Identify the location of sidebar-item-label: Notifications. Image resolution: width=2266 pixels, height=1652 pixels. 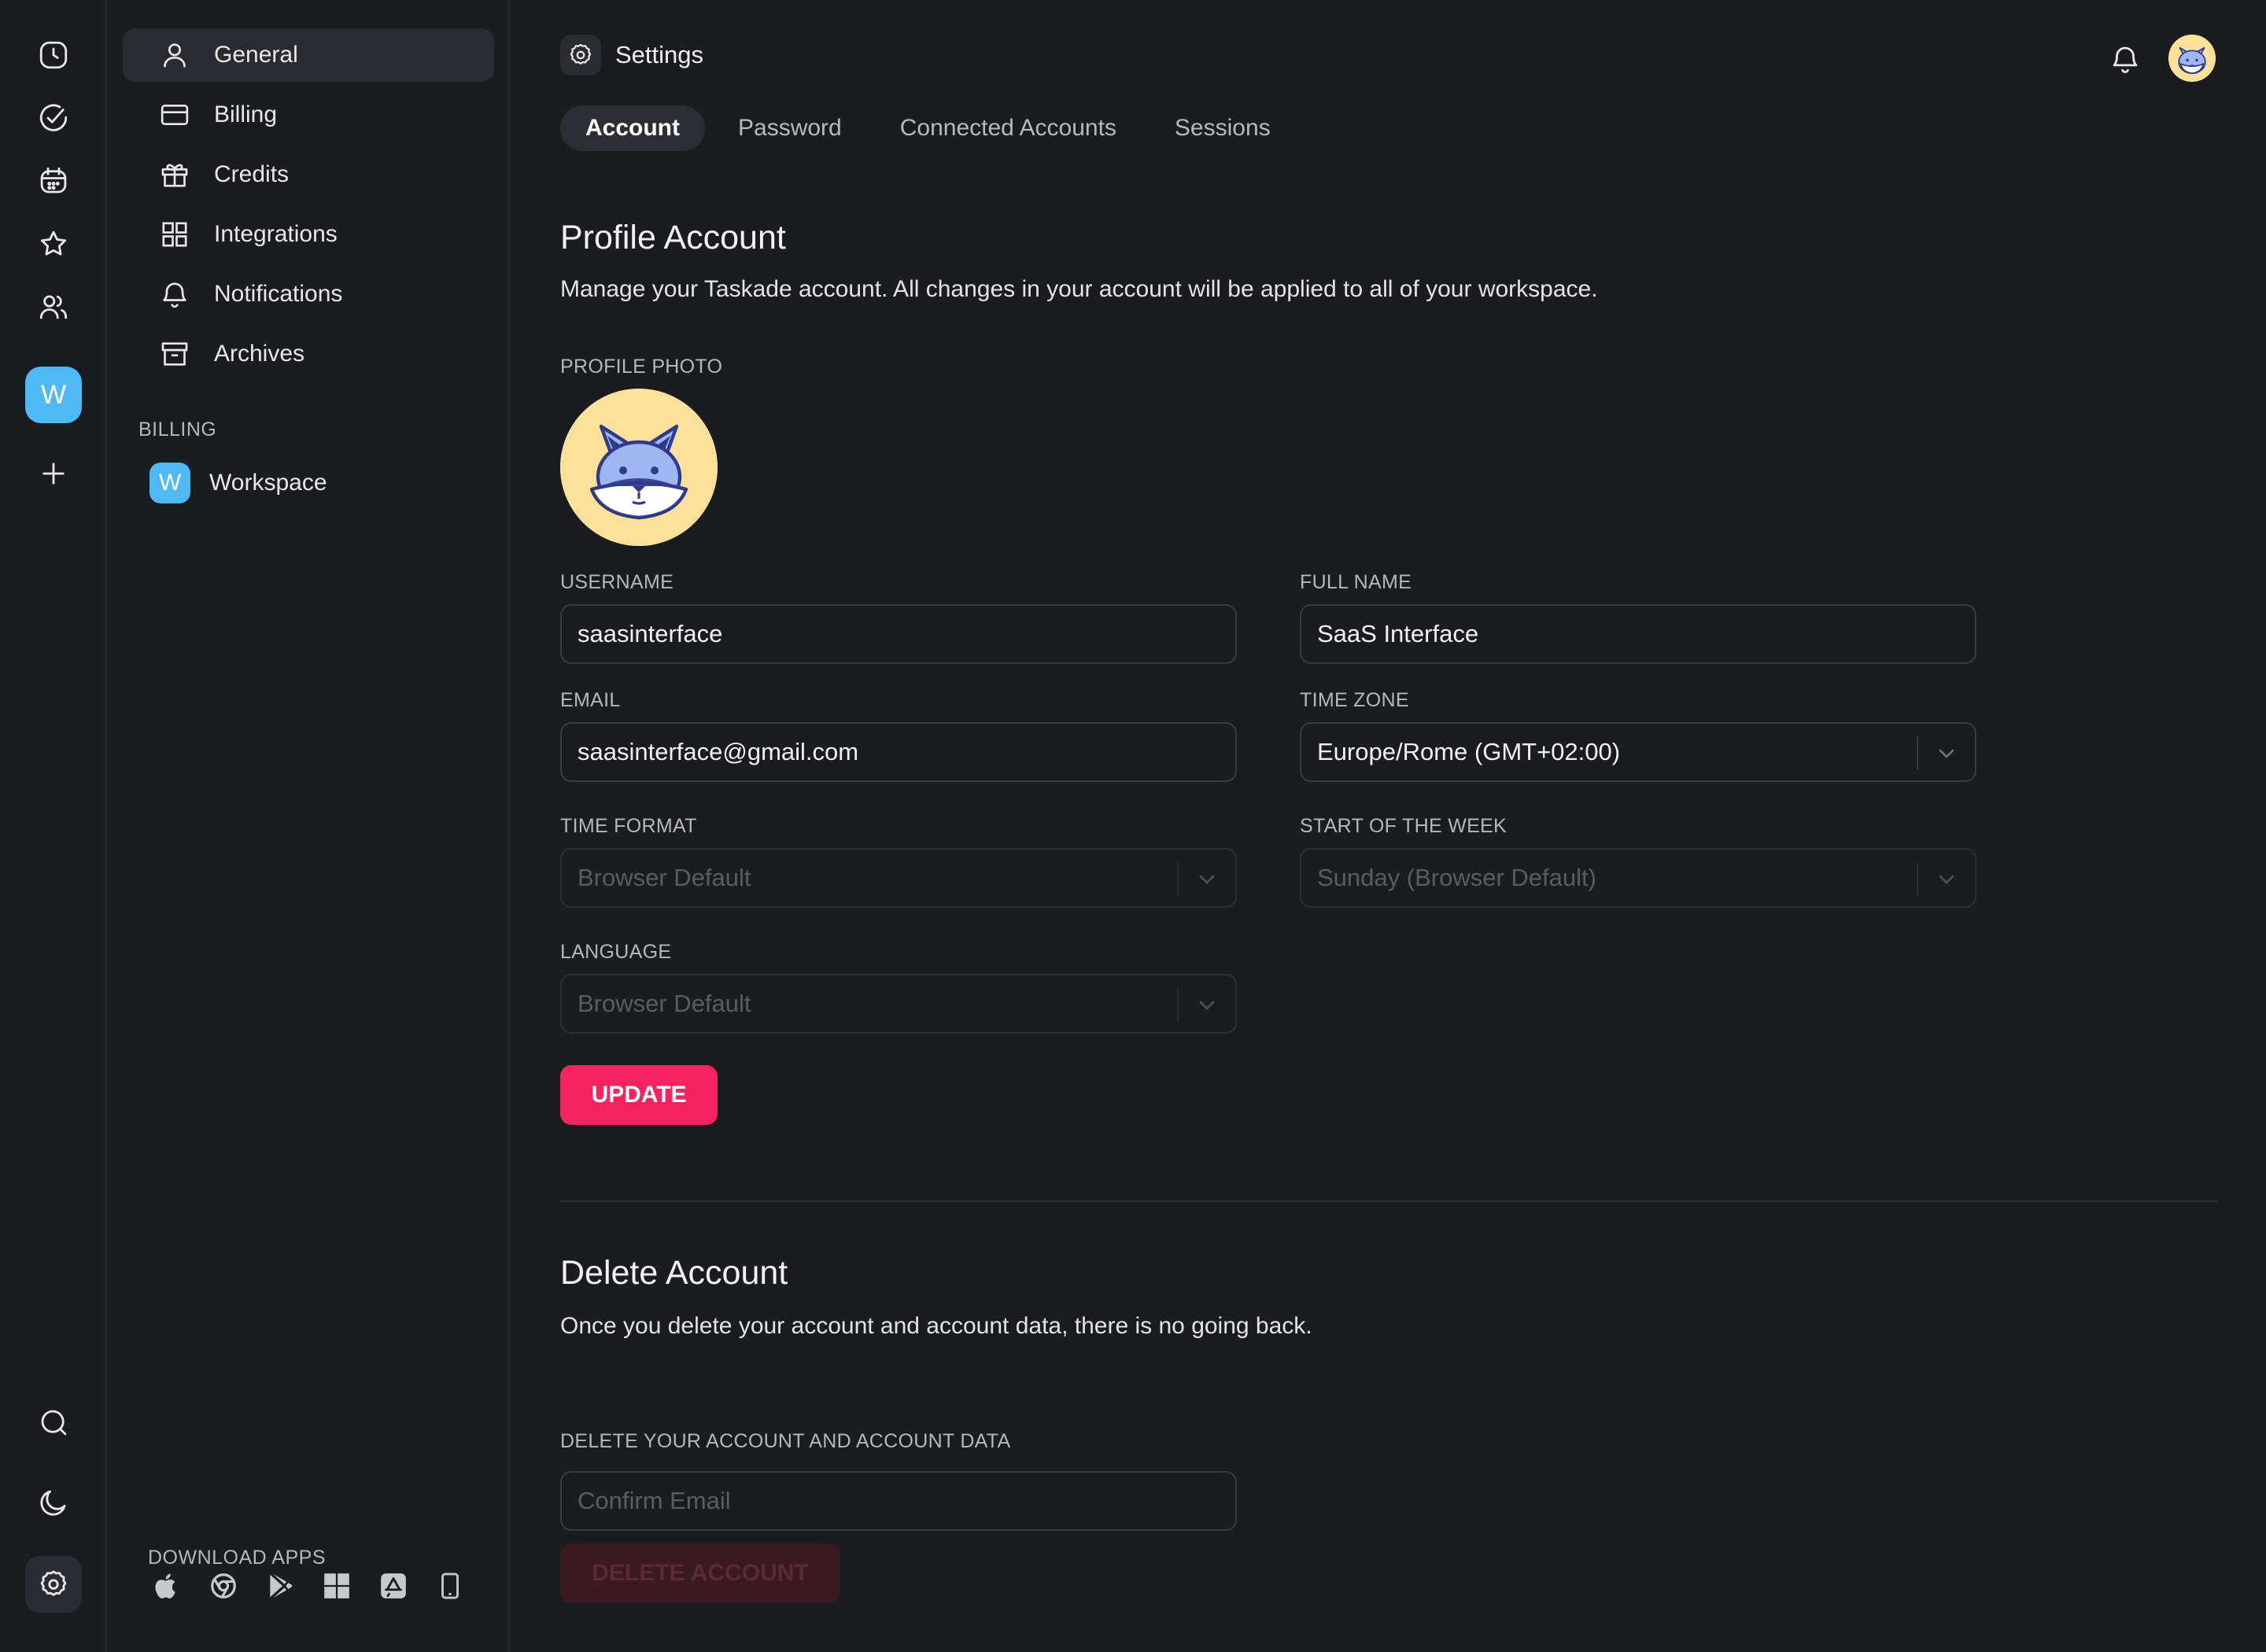
(278, 294).